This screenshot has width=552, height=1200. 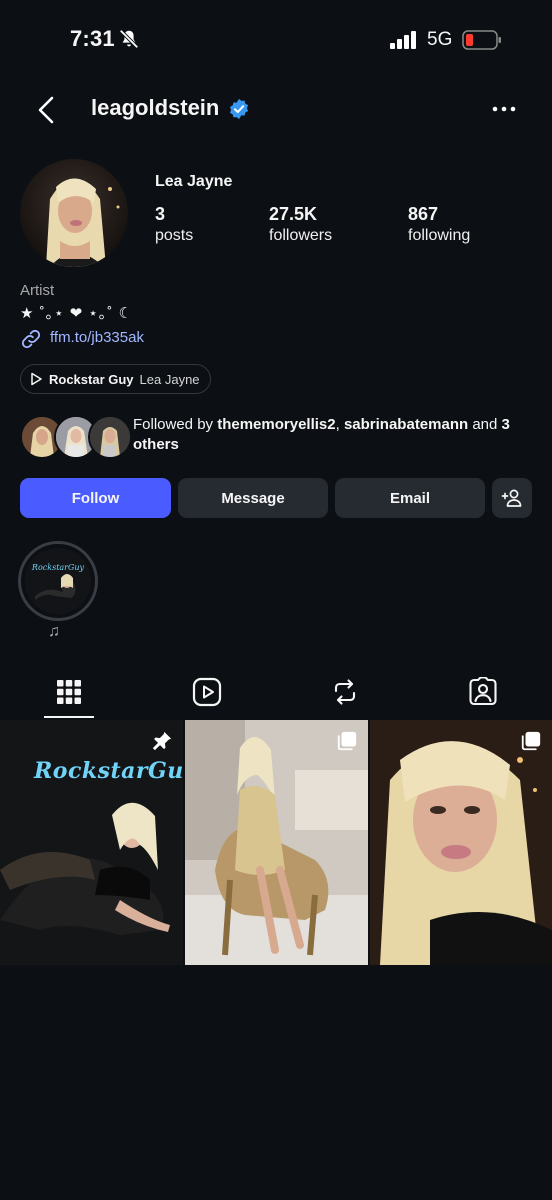 I want to click on stat-followers-label: followers, so click(x=301, y=235).